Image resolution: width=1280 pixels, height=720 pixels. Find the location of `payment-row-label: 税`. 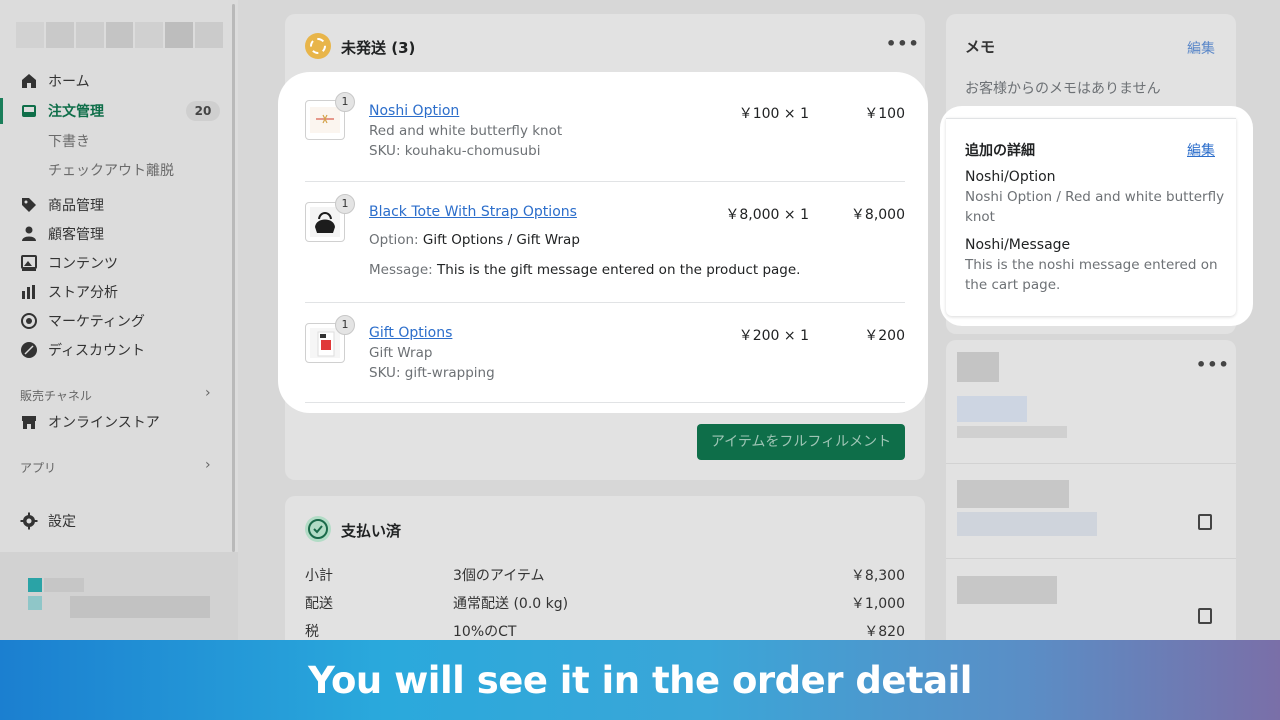

payment-row-label: 税 is located at coordinates (312, 632).